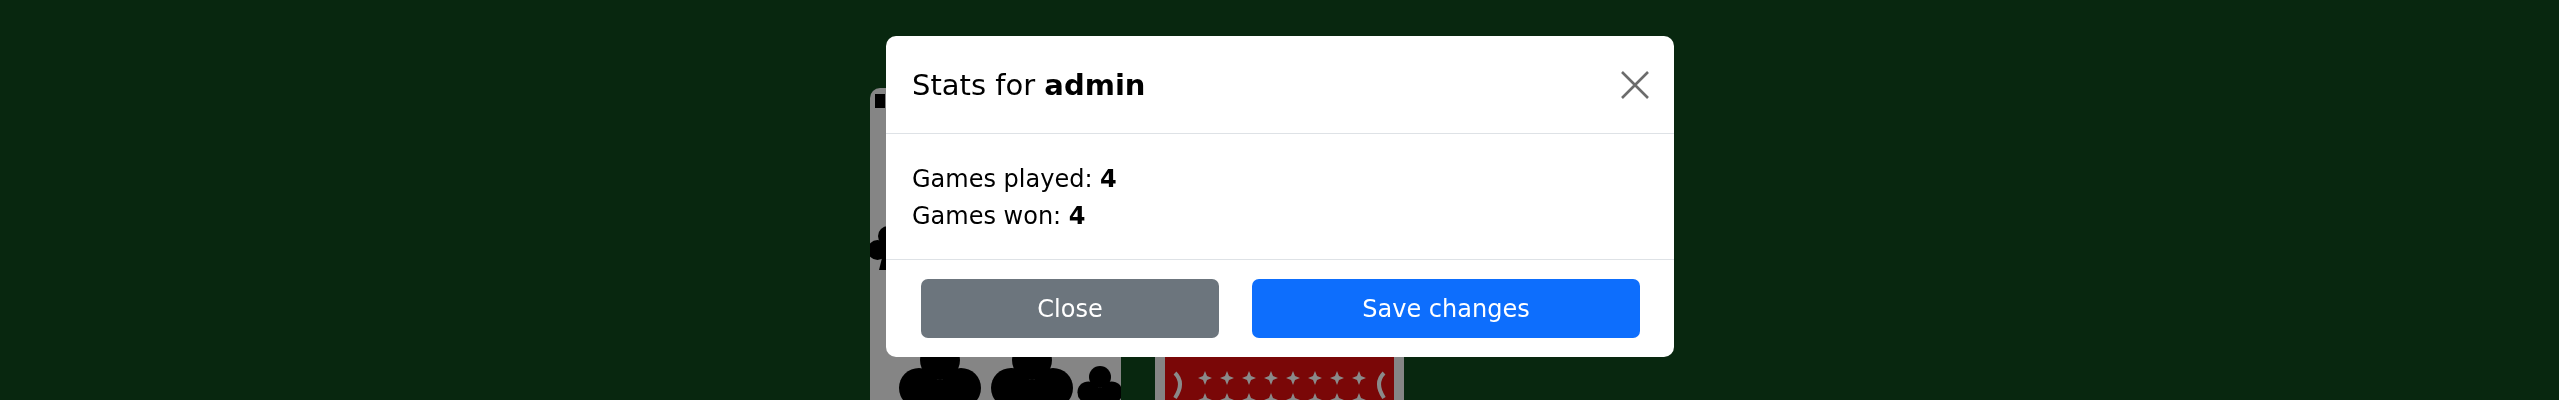  I want to click on close-icon, so click(1635, 84).